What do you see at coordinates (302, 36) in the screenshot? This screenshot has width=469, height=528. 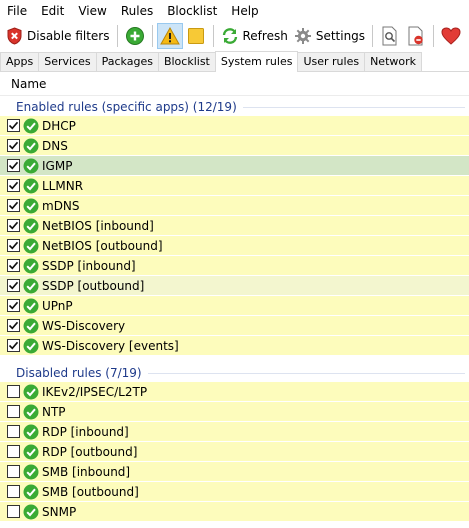 I see `gear-icon` at bounding box center [302, 36].